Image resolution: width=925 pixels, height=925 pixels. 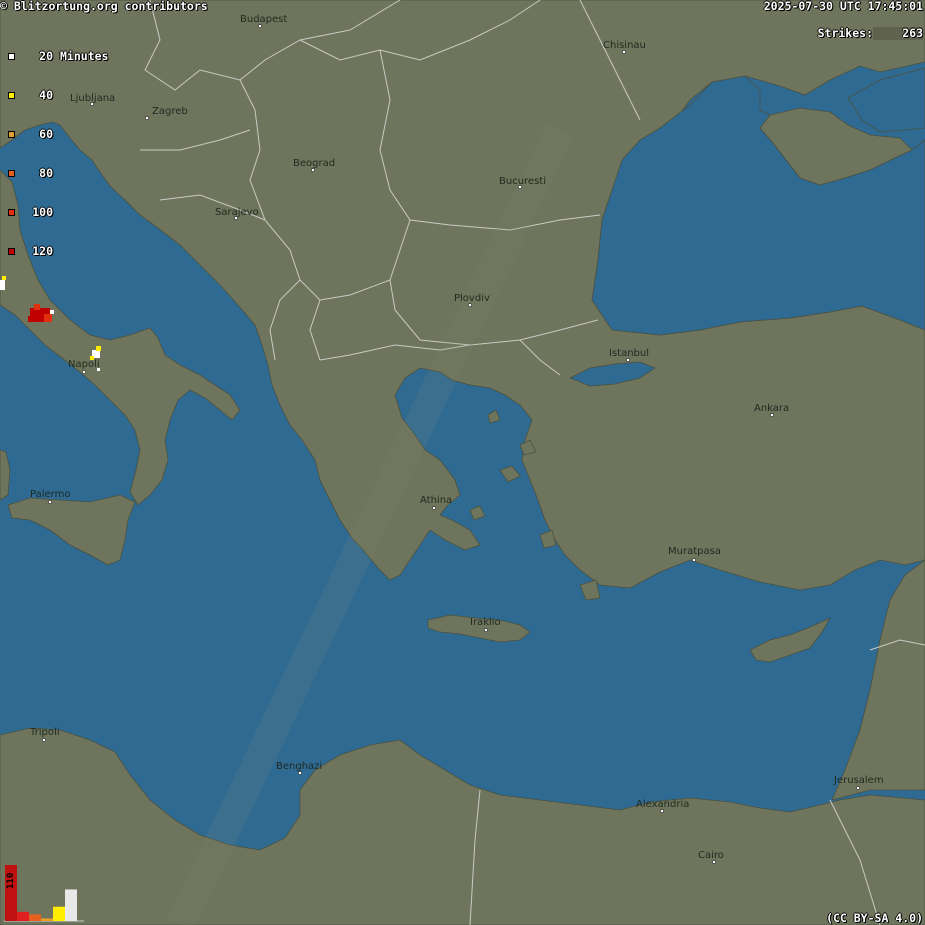 What do you see at coordinates (50, 494) in the screenshot?
I see `svg-text: Palermo` at bounding box center [50, 494].